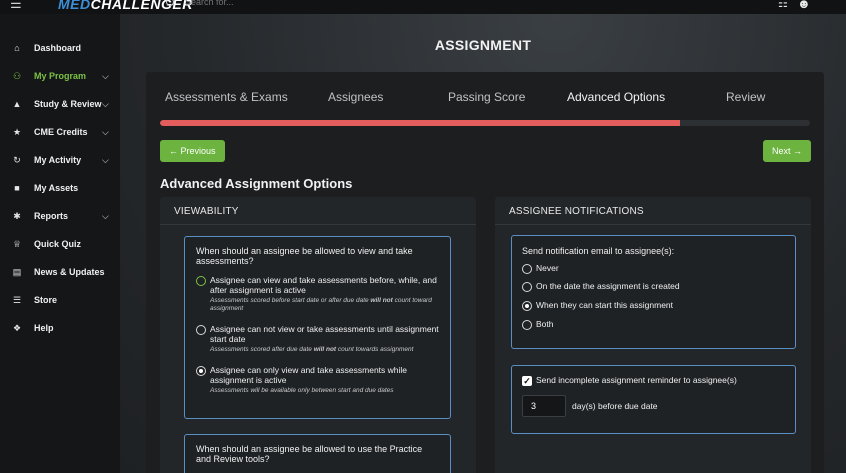 This screenshot has height=473, width=846. I want to click on notify-option-on-created: On the date the assignment is created, so click(652, 287).